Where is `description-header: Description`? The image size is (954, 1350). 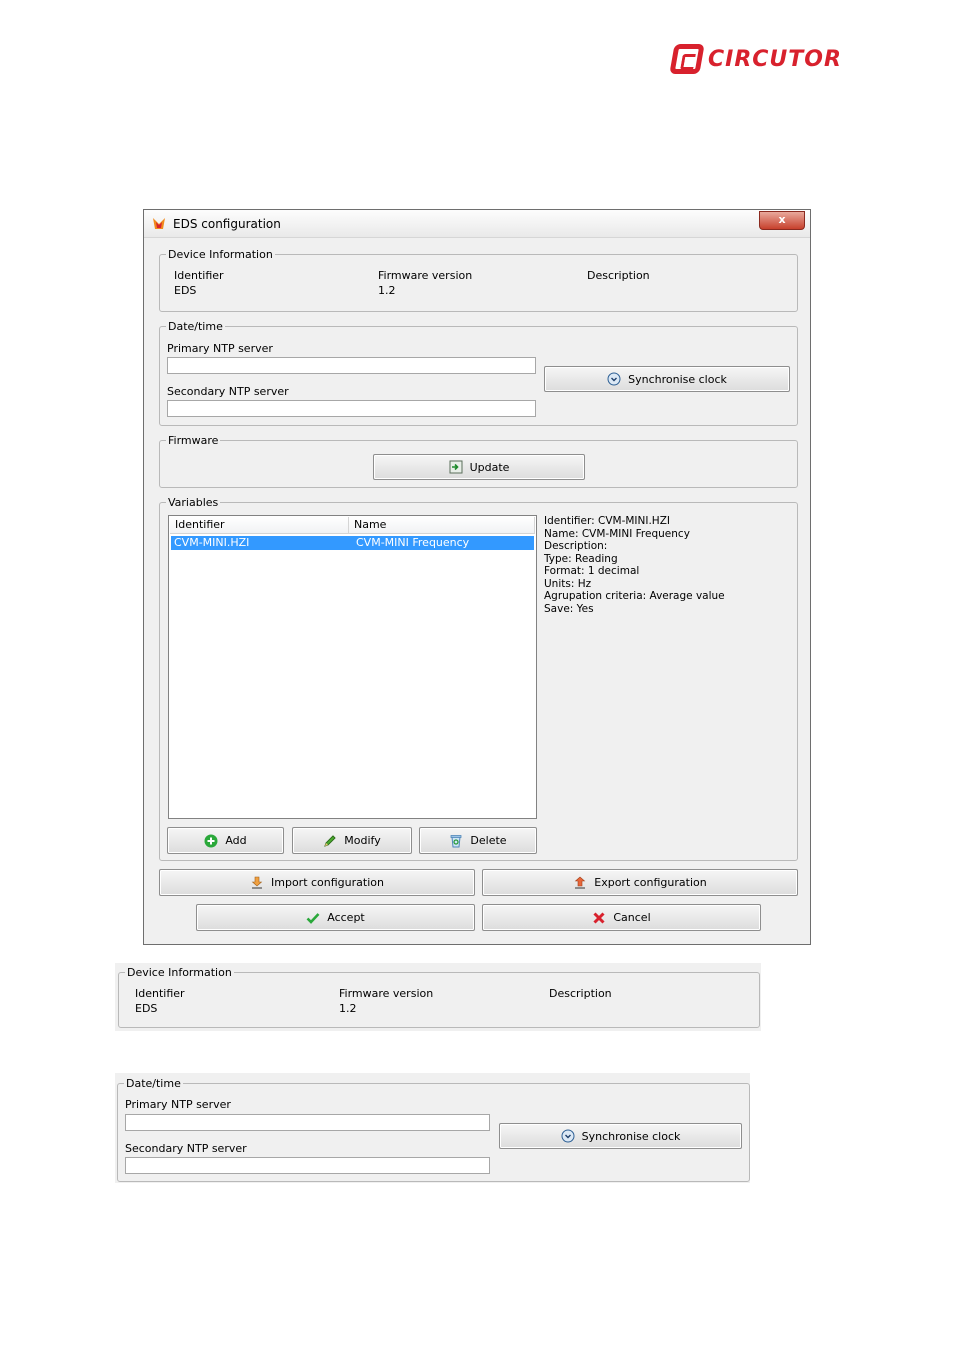
description-header: Description is located at coordinates (618, 275).